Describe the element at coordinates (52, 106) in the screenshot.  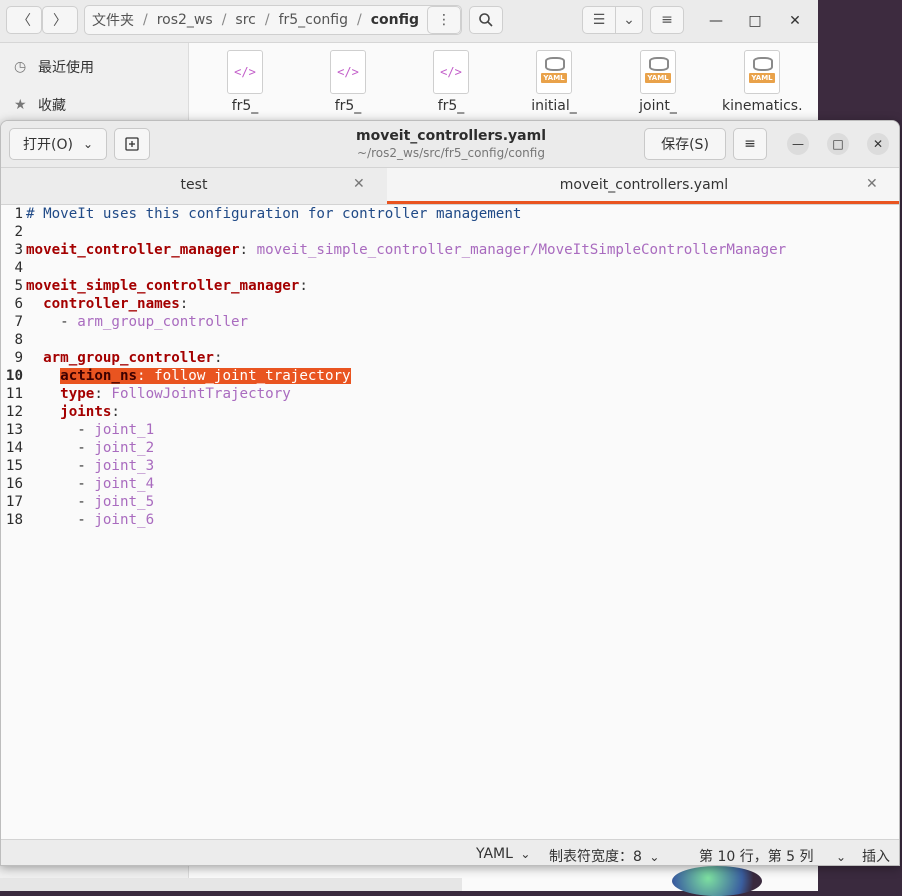
I see `sidebar-item-label: 收藏` at that location.